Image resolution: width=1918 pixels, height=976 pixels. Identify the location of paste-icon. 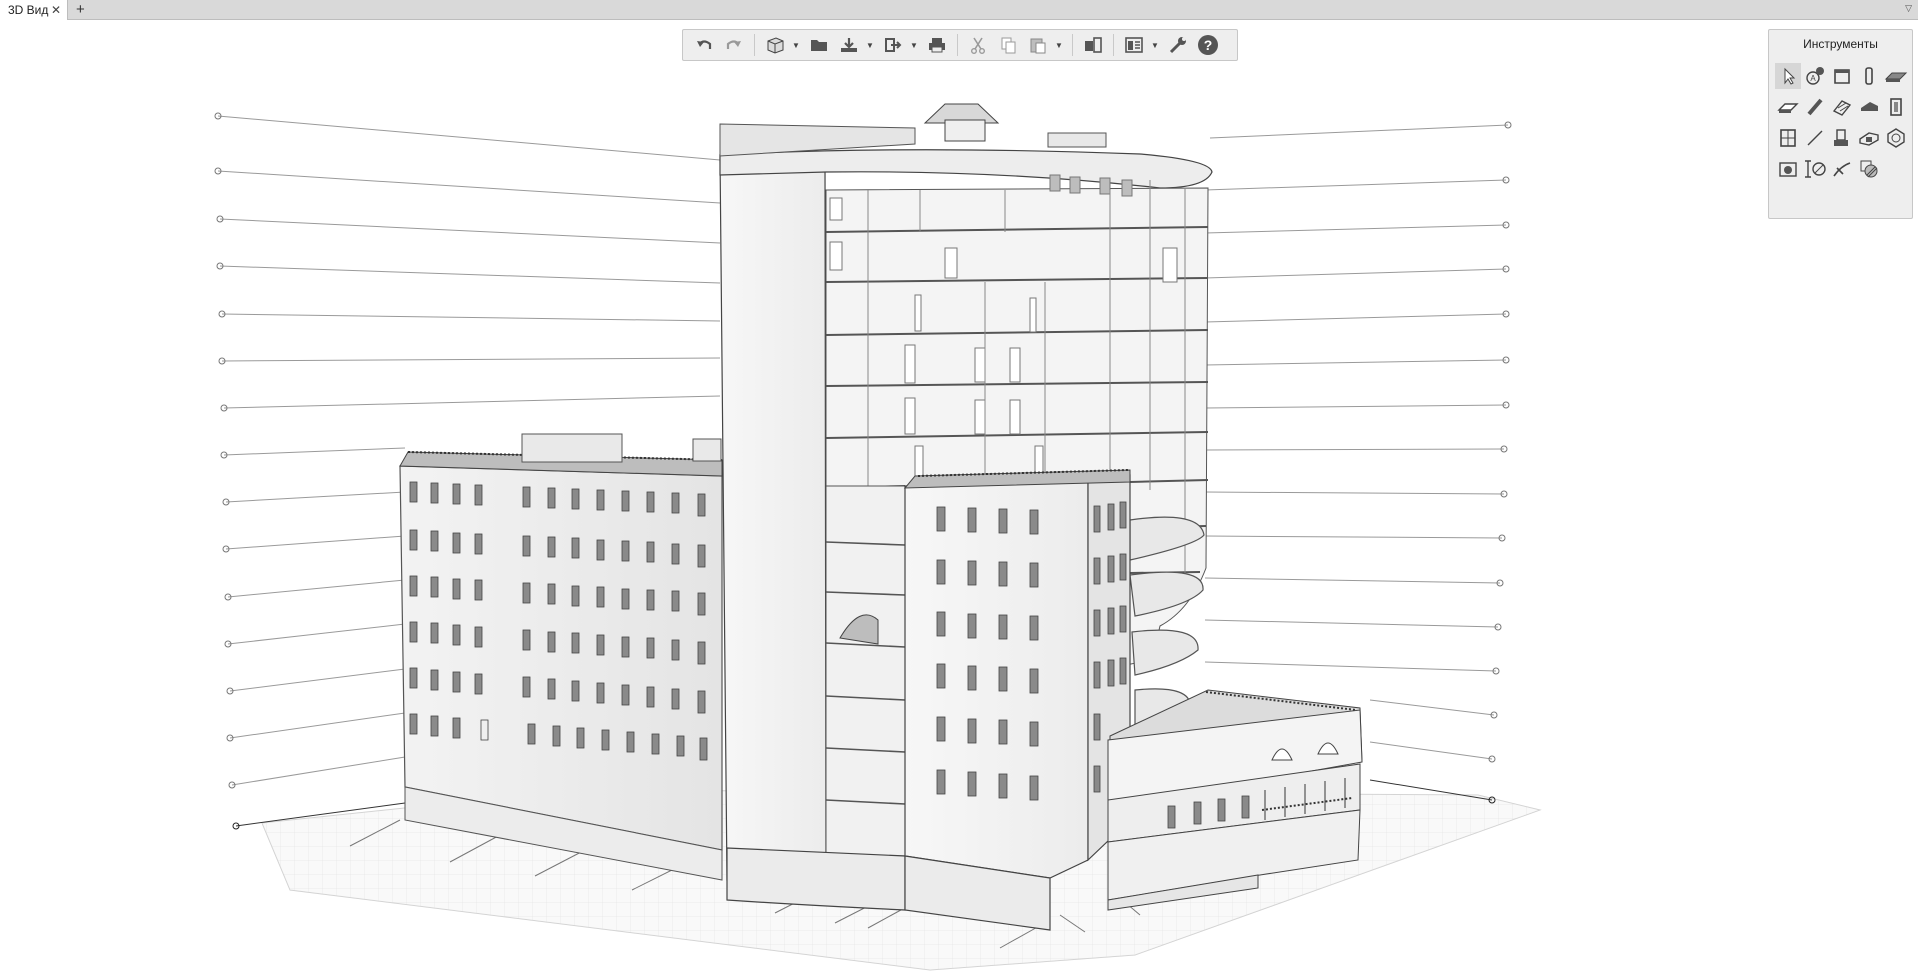
(1038, 46).